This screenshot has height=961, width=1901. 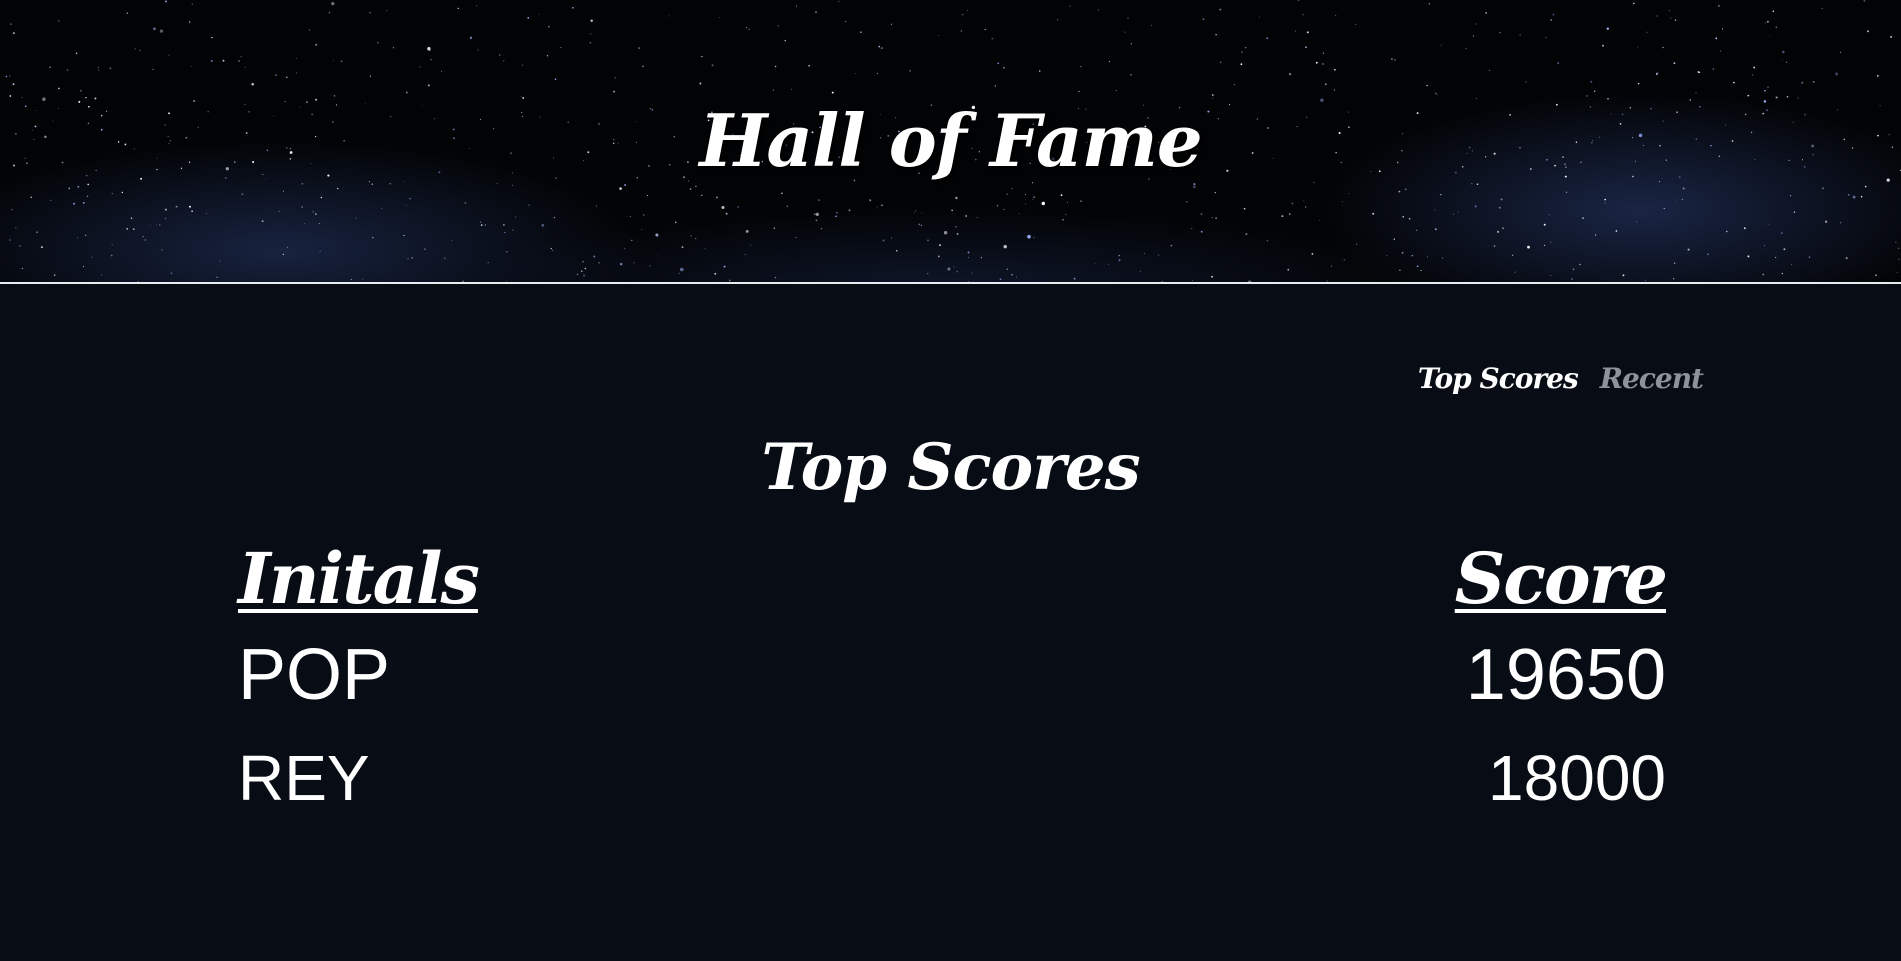 I want to click on table-row: POP 19650, so click(x=952, y=675).